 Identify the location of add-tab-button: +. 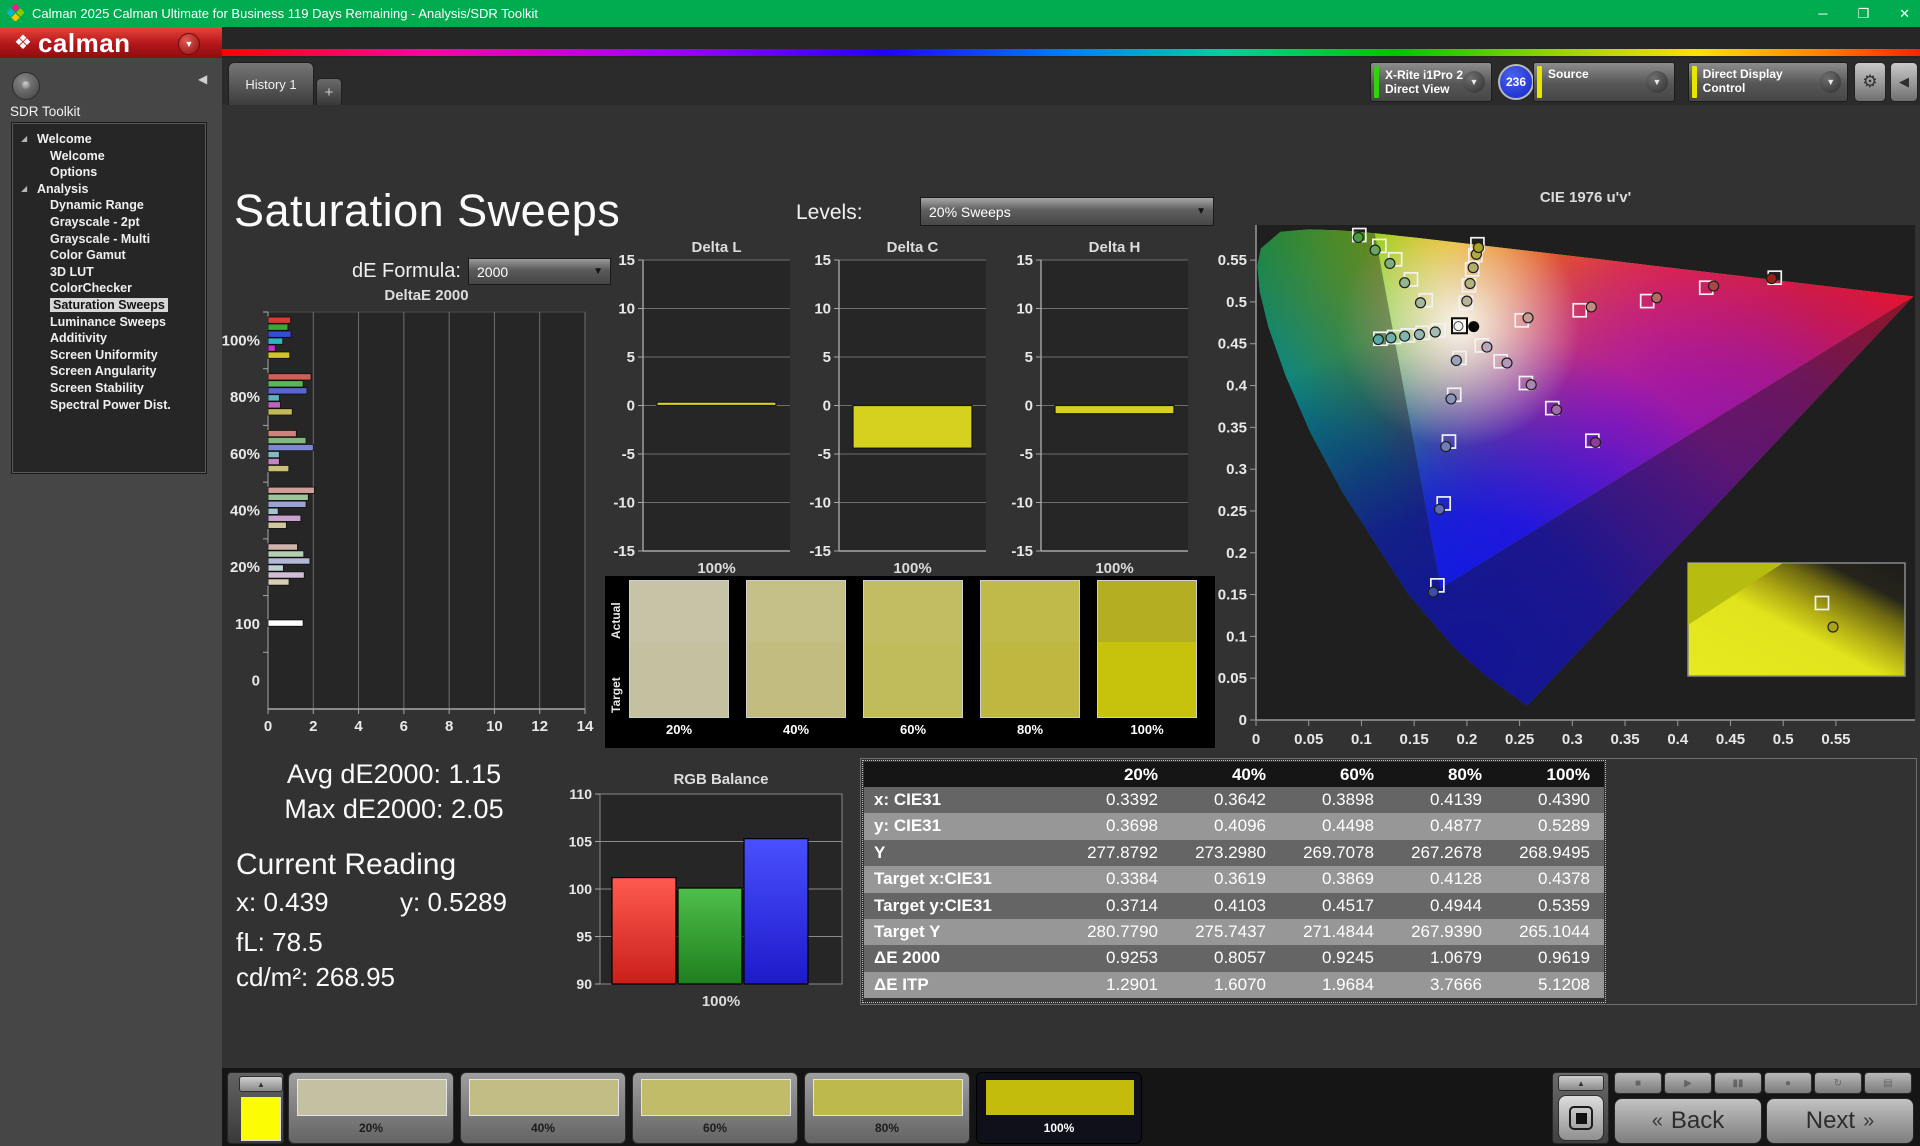
(329, 91).